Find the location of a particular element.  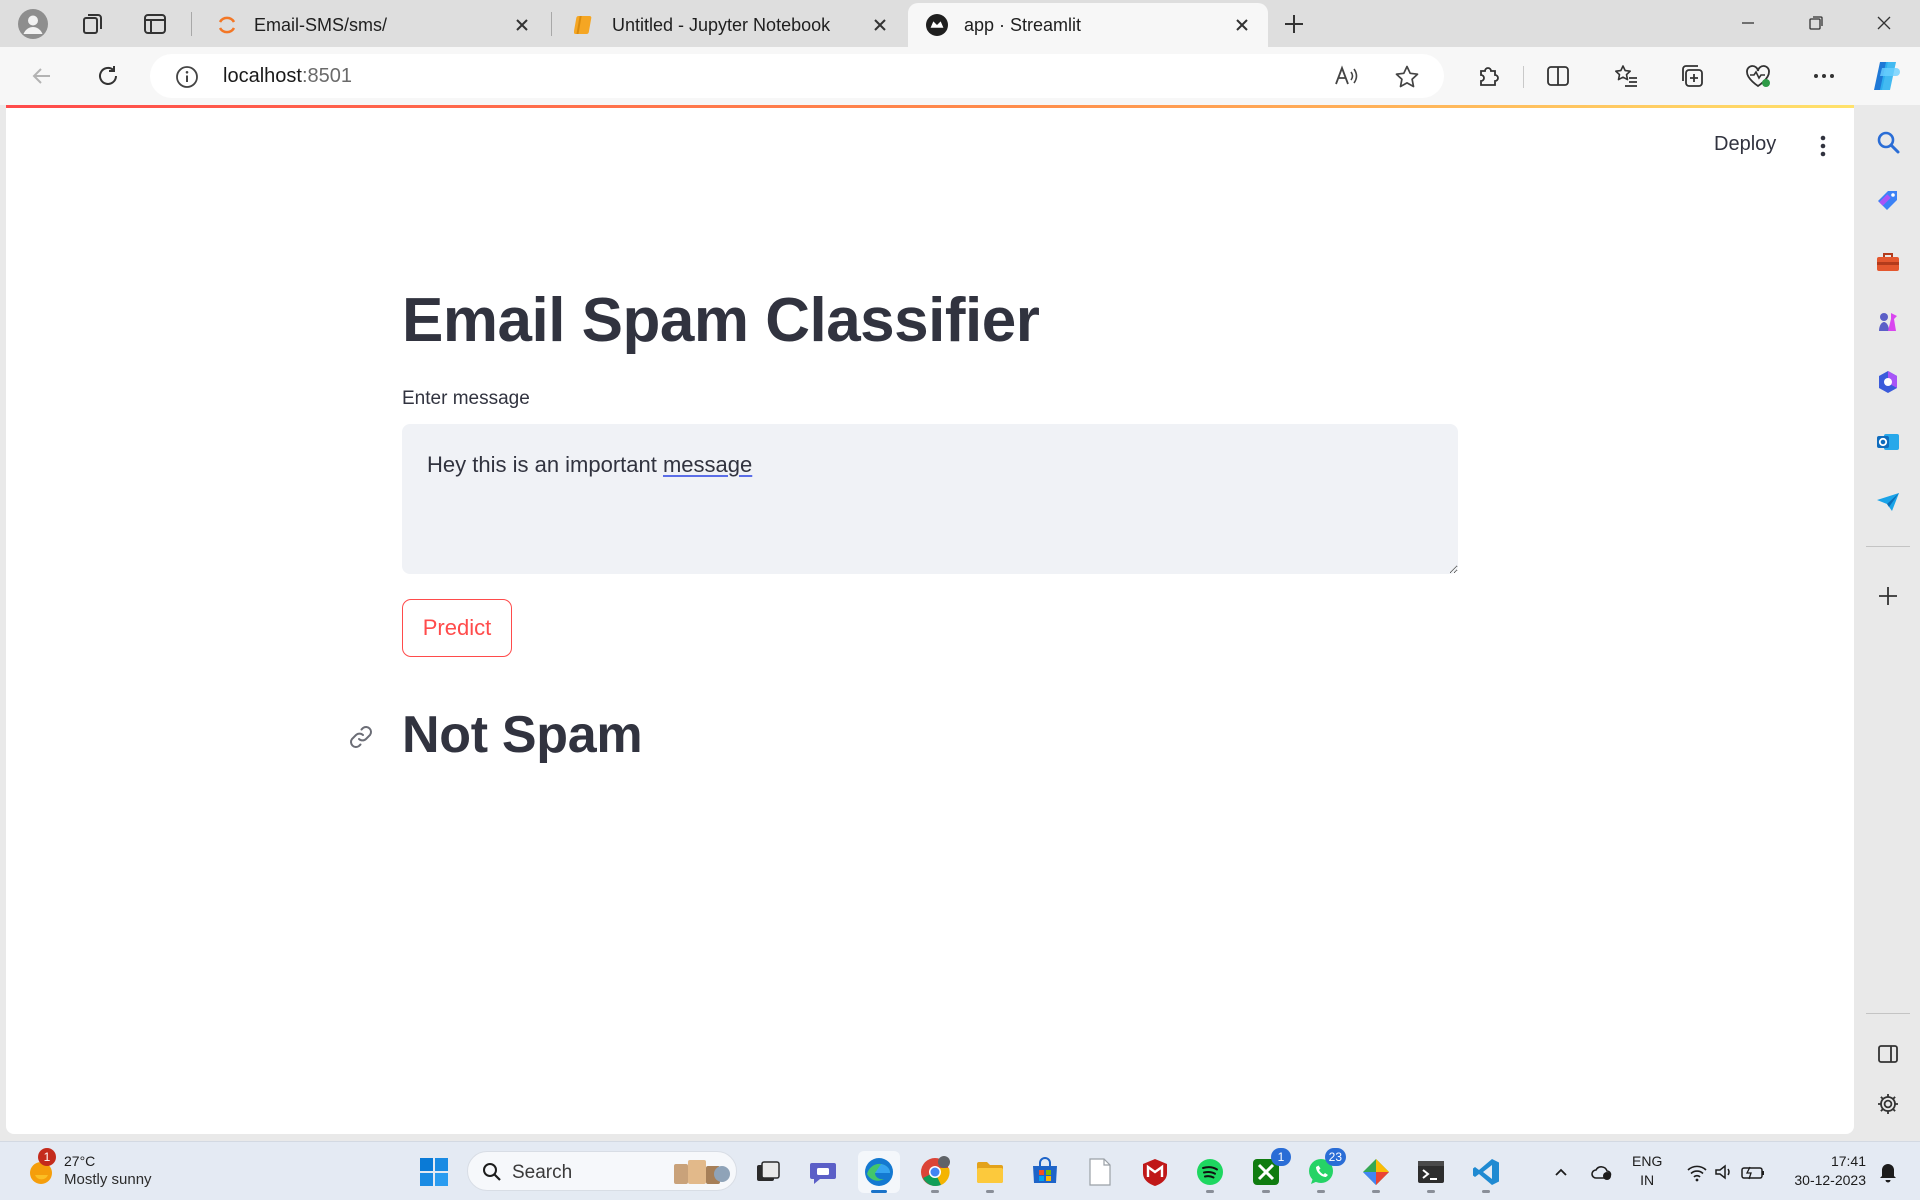

restore-button is located at coordinates (1816, 23).